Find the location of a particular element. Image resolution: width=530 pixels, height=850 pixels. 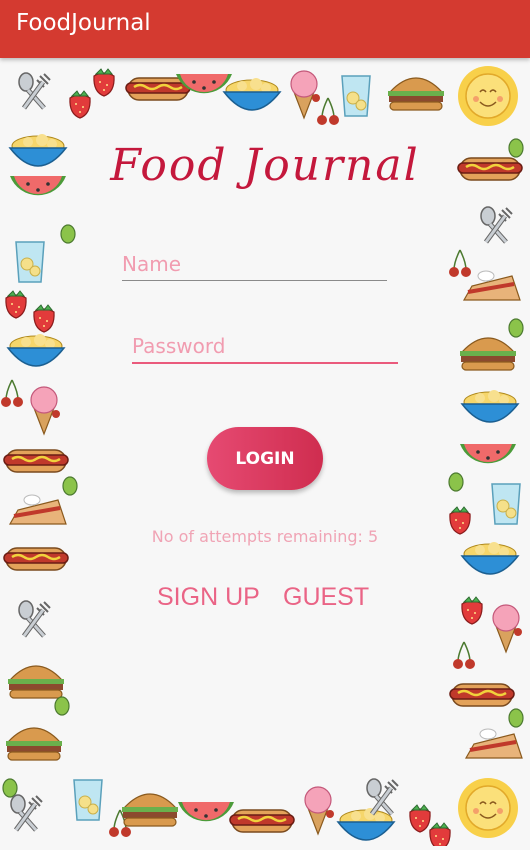

login-button: LOGIN is located at coordinates (265, 458).